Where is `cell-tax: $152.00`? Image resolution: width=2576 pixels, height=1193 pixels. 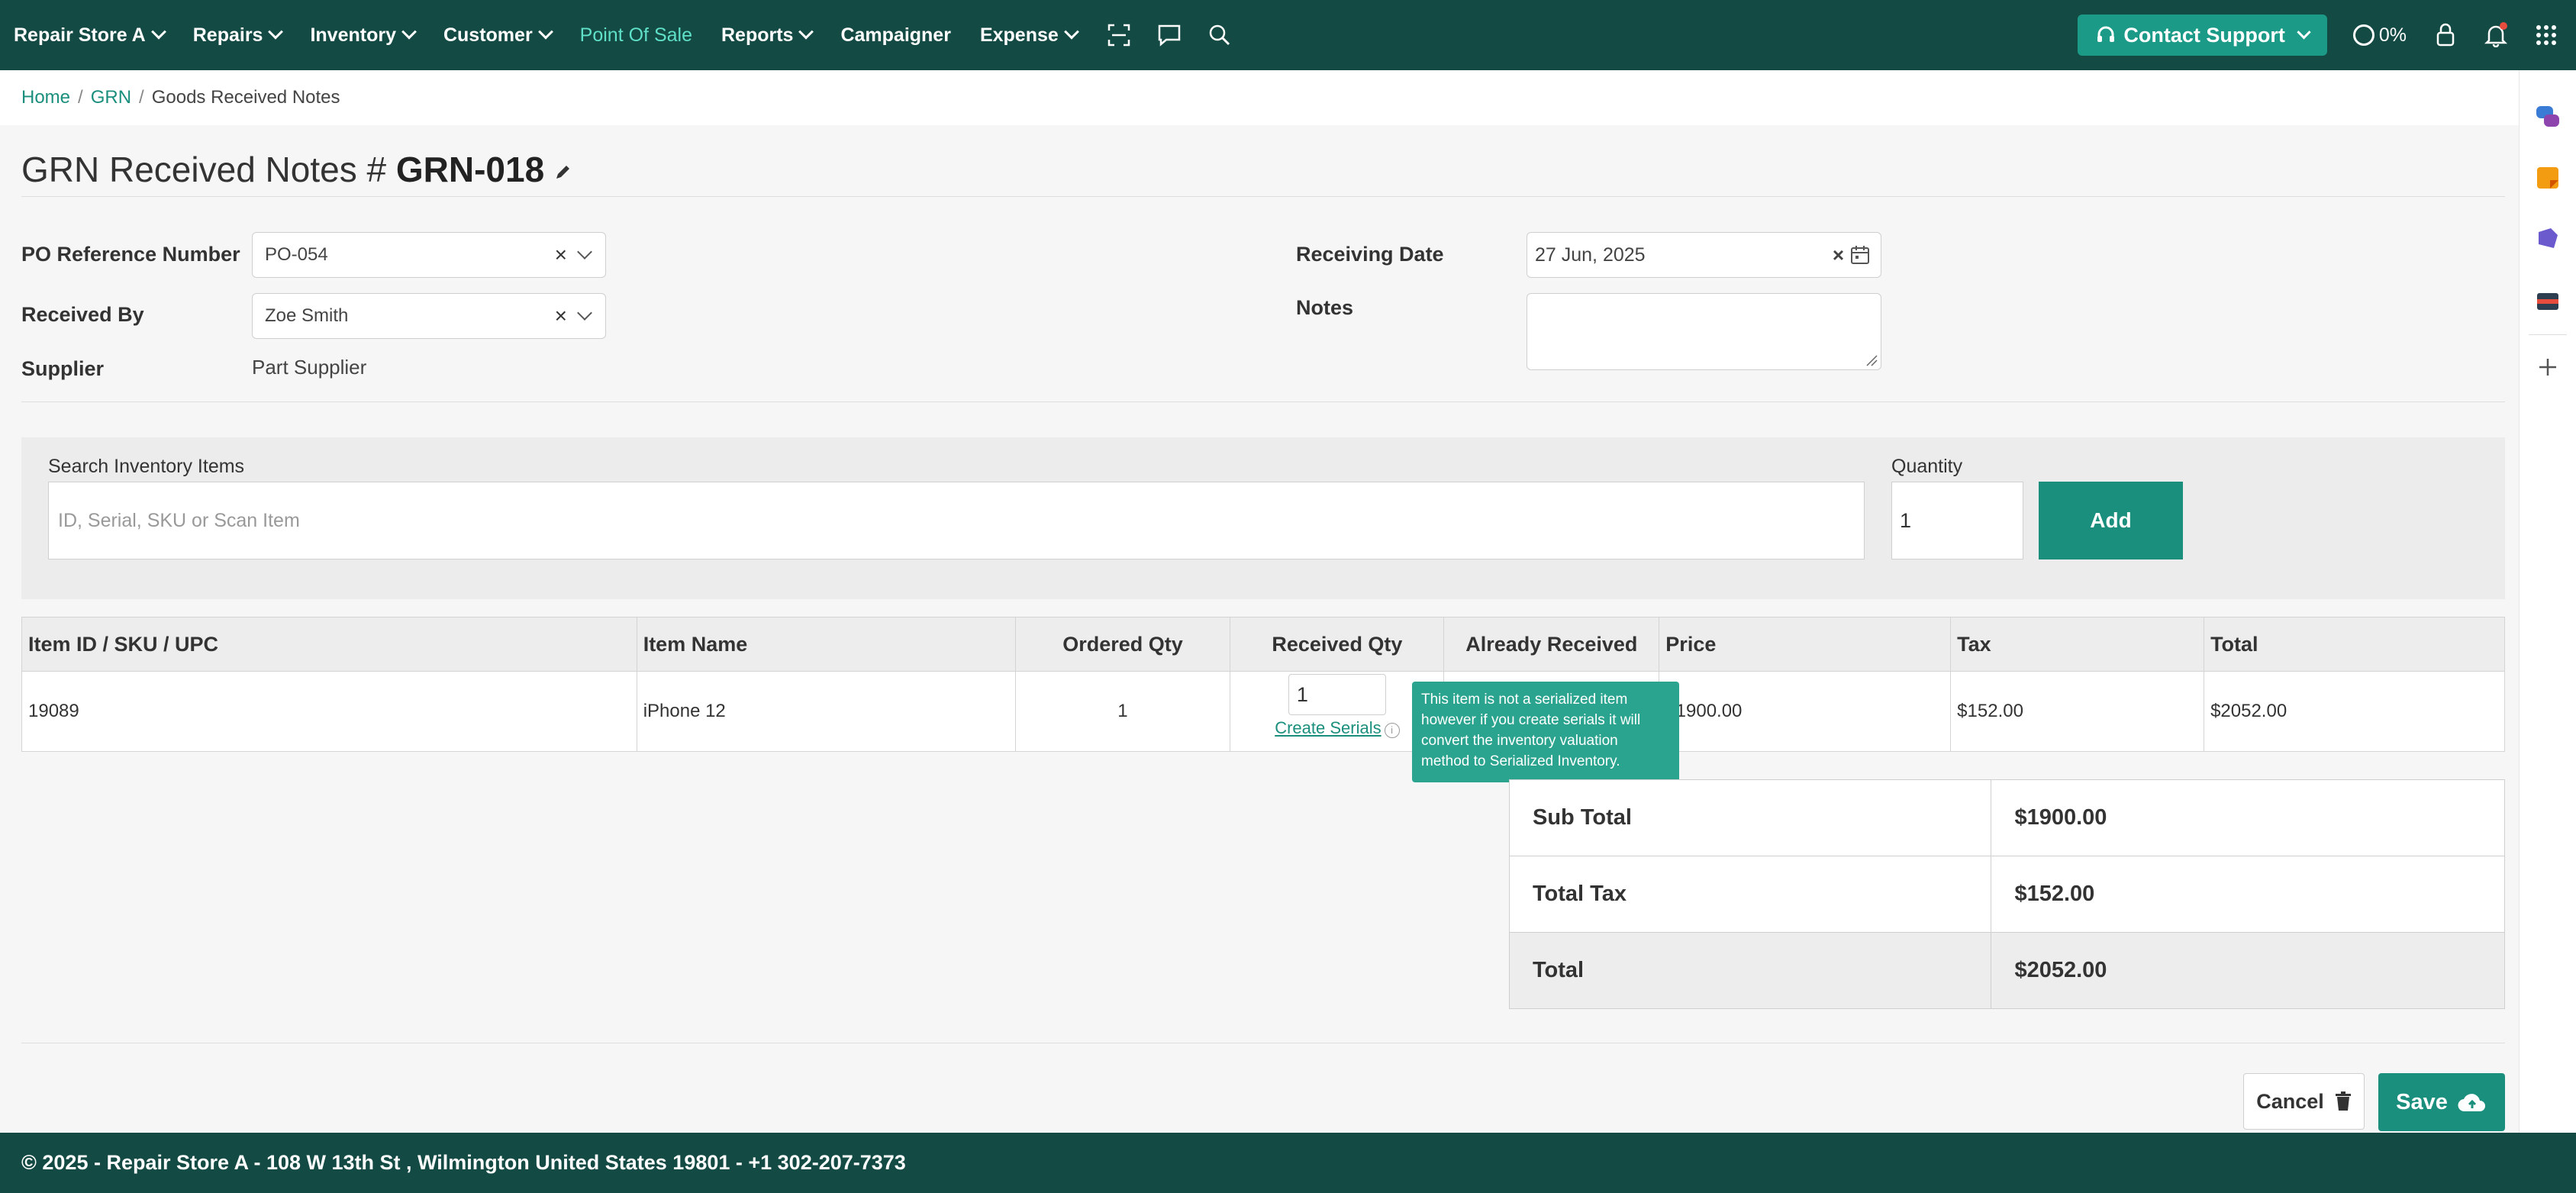
cell-tax: $152.00 is located at coordinates (2077, 711).